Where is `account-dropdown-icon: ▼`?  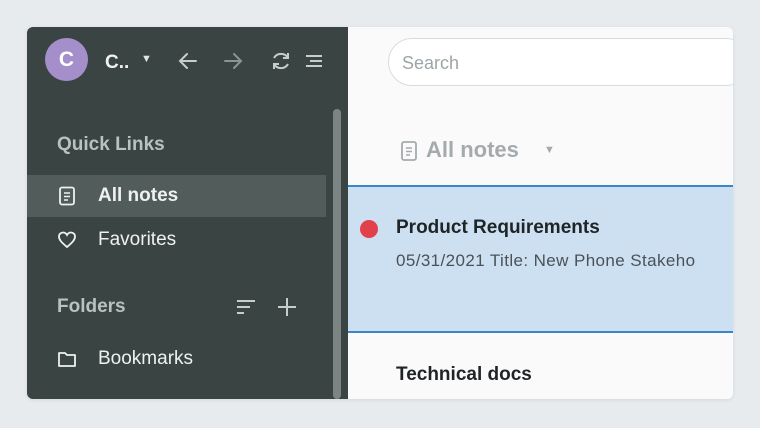 account-dropdown-icon: ▼ is located at coordinates (146, 59).